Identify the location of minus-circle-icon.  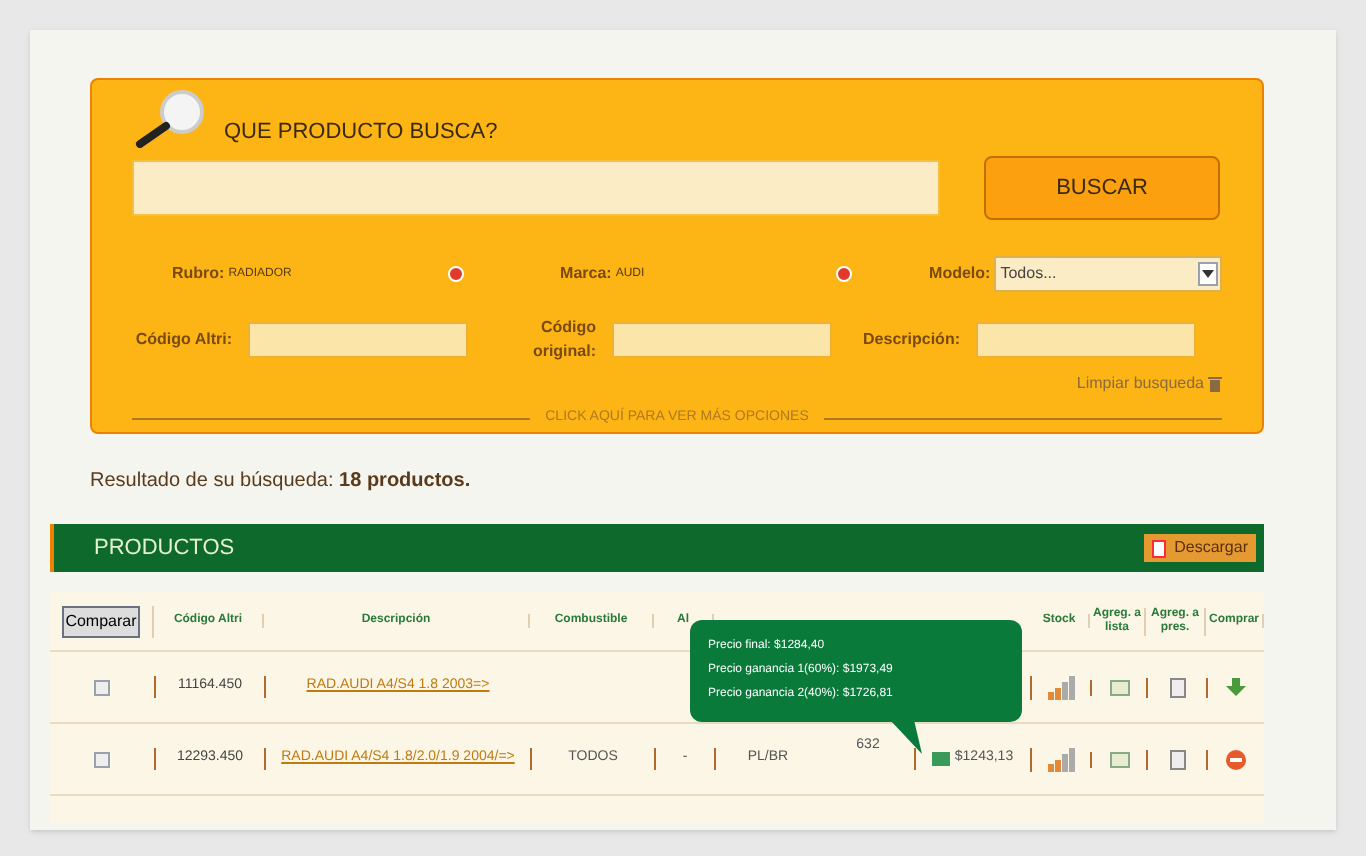
(1236, 759).